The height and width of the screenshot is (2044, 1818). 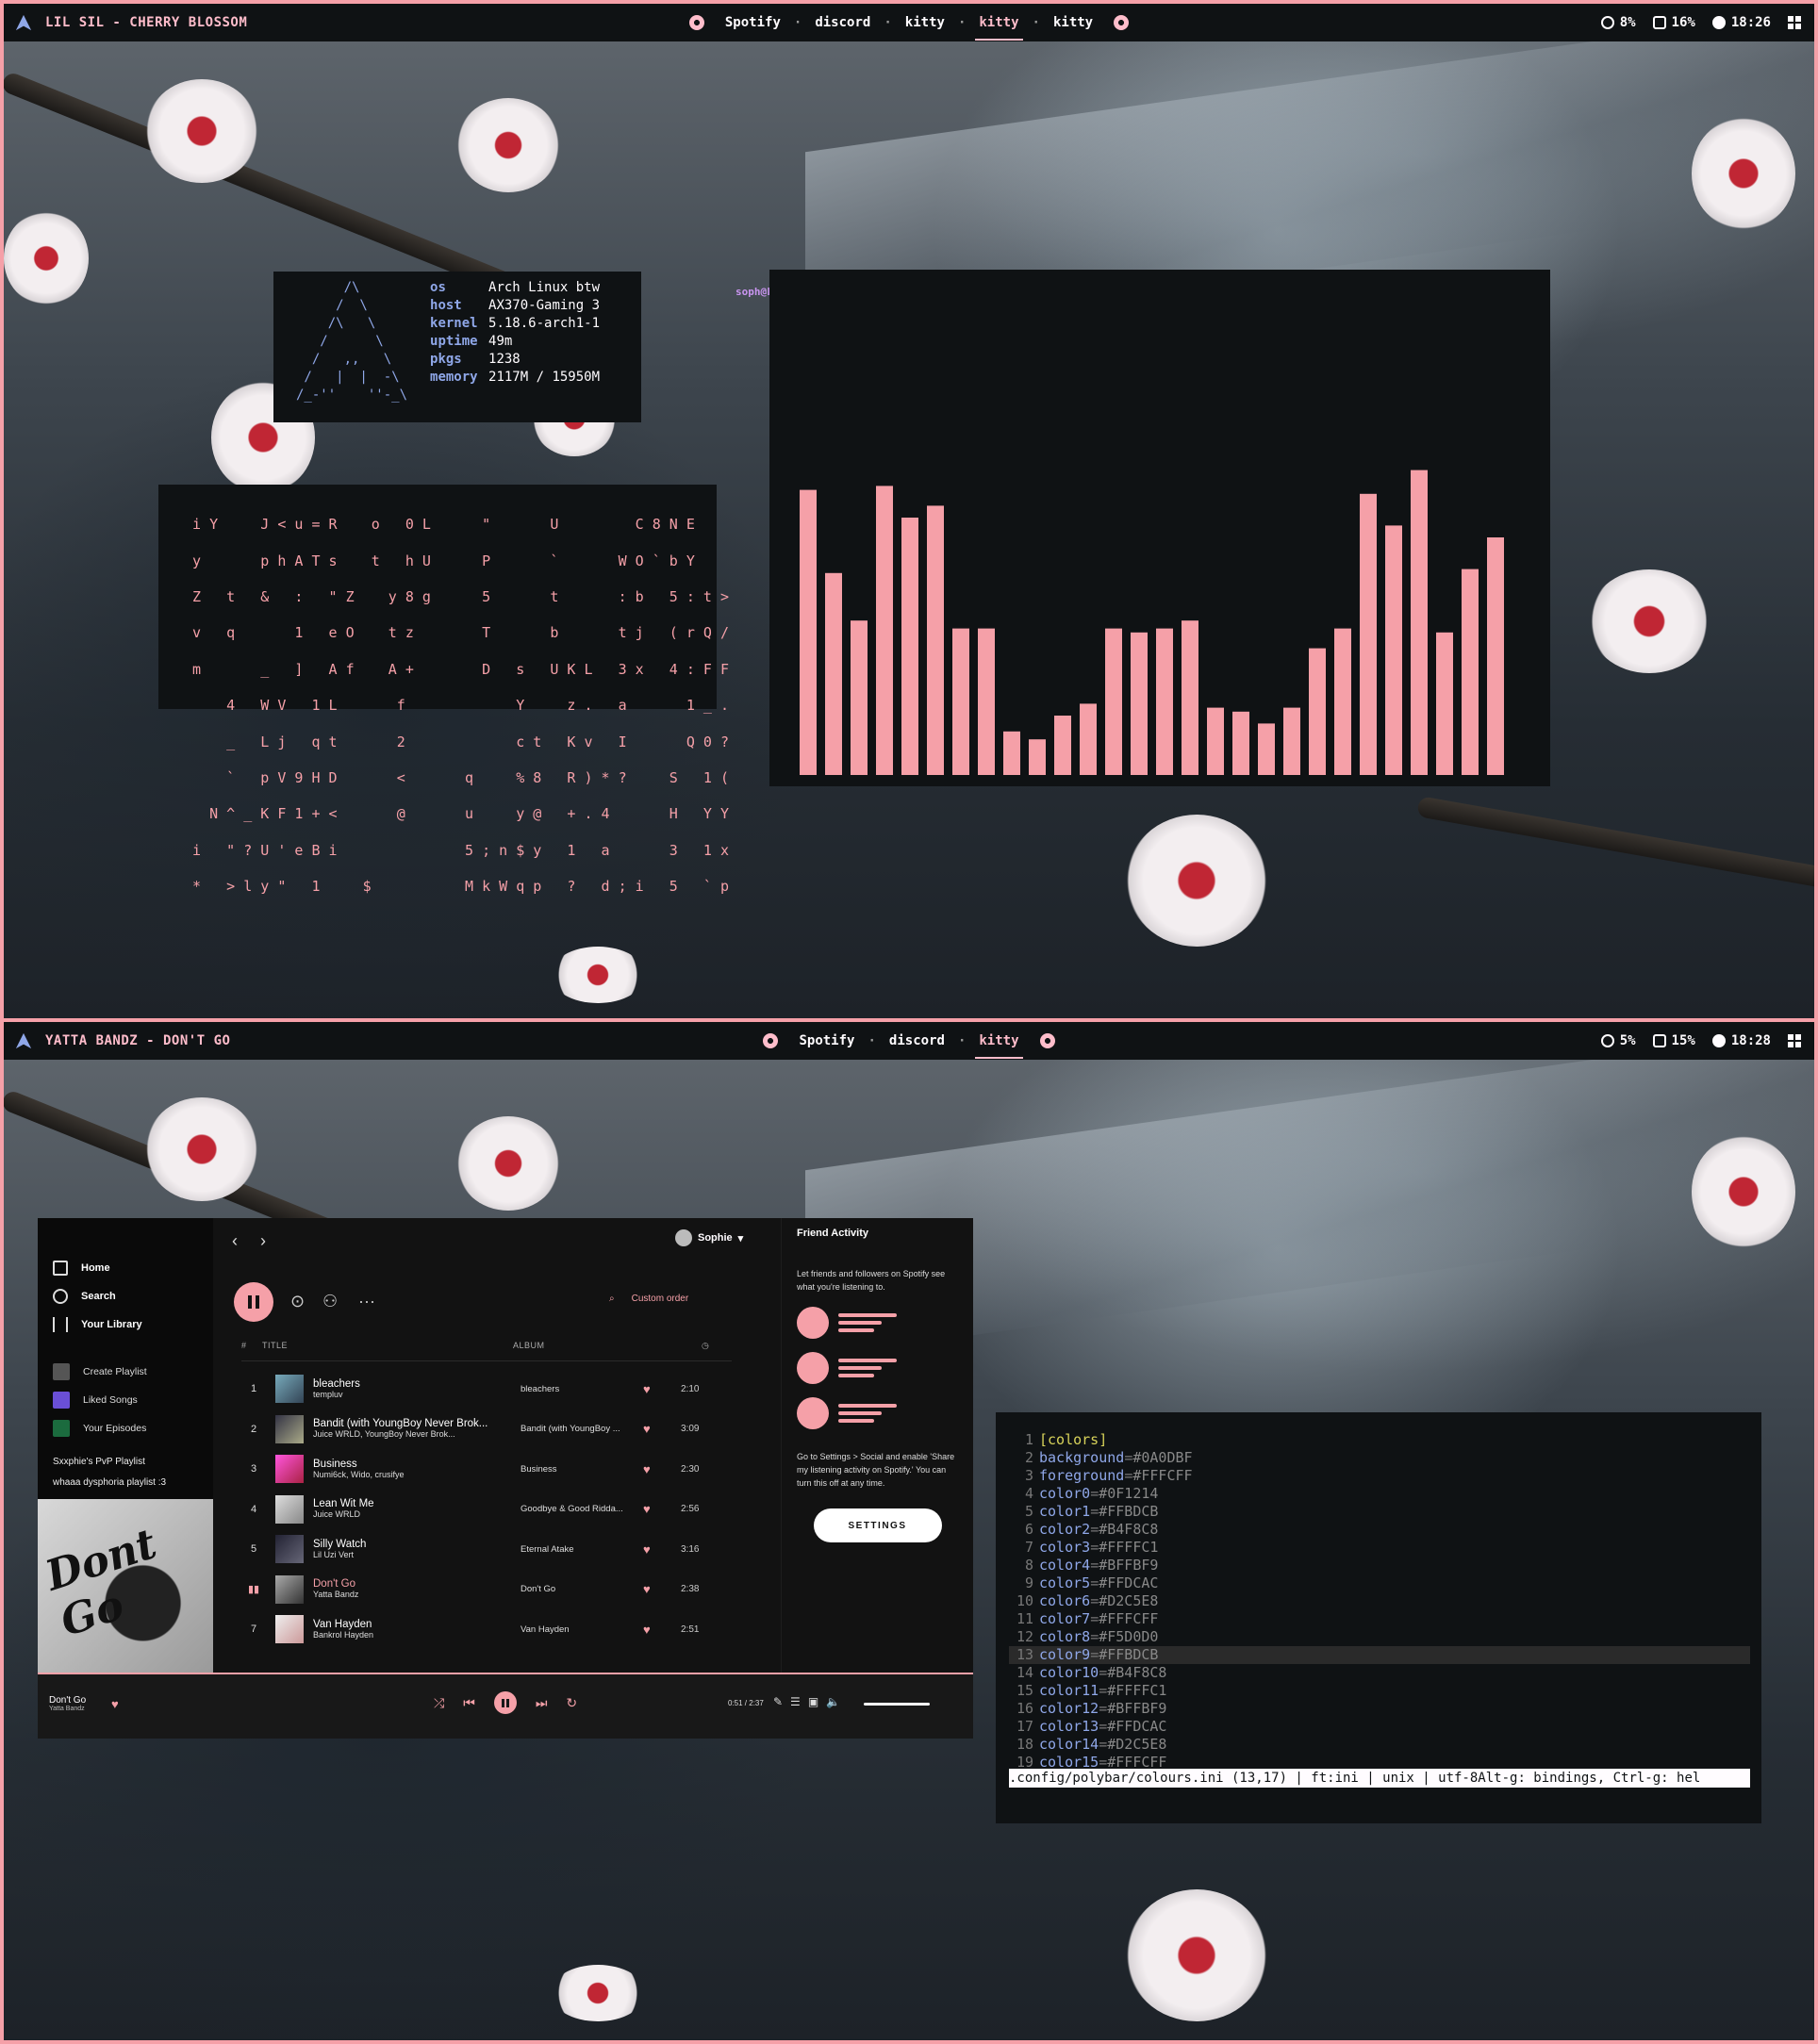 I want to click on liked-songs-button: Liked Songs, so click(x=133, y=1400).